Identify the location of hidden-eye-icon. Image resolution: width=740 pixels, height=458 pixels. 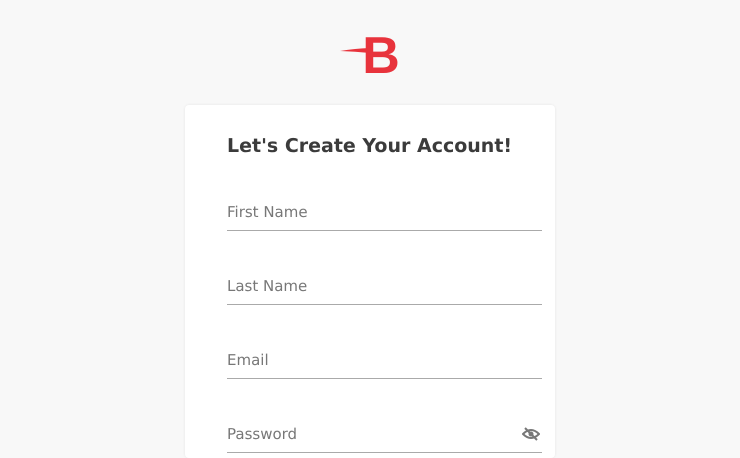
(531, 434).